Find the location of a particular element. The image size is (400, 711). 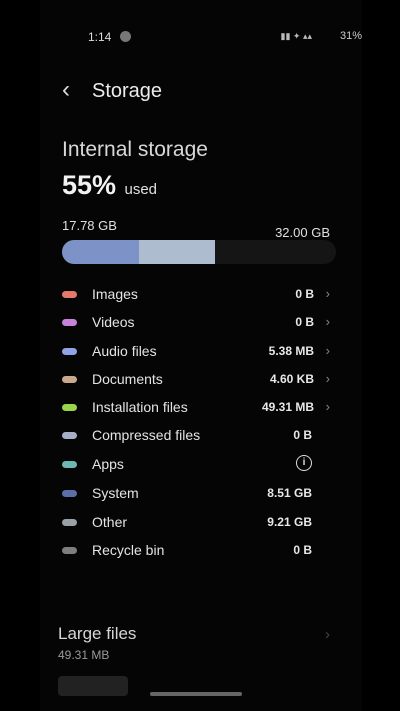

category-row: Videos 0 B › is located at coordinates (200, 323).